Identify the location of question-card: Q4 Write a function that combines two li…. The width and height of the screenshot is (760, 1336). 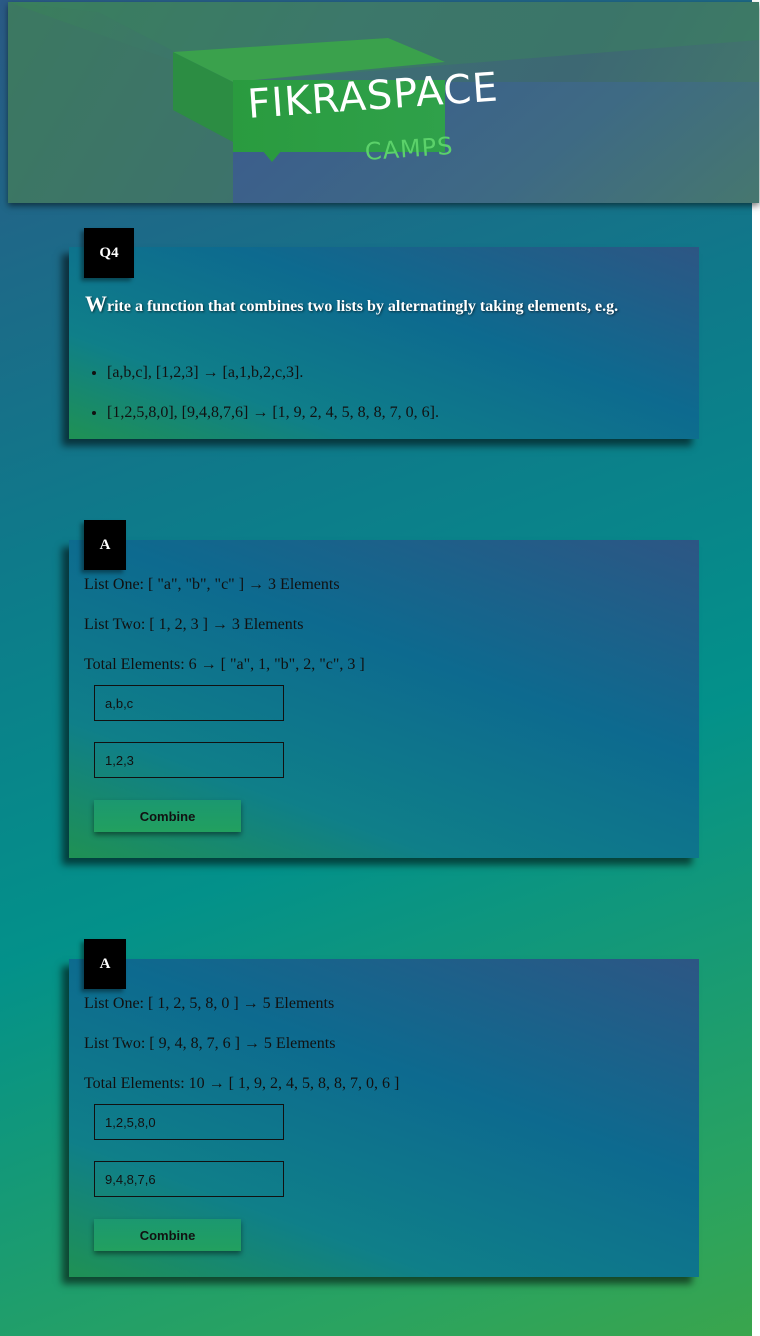
(384, 334).